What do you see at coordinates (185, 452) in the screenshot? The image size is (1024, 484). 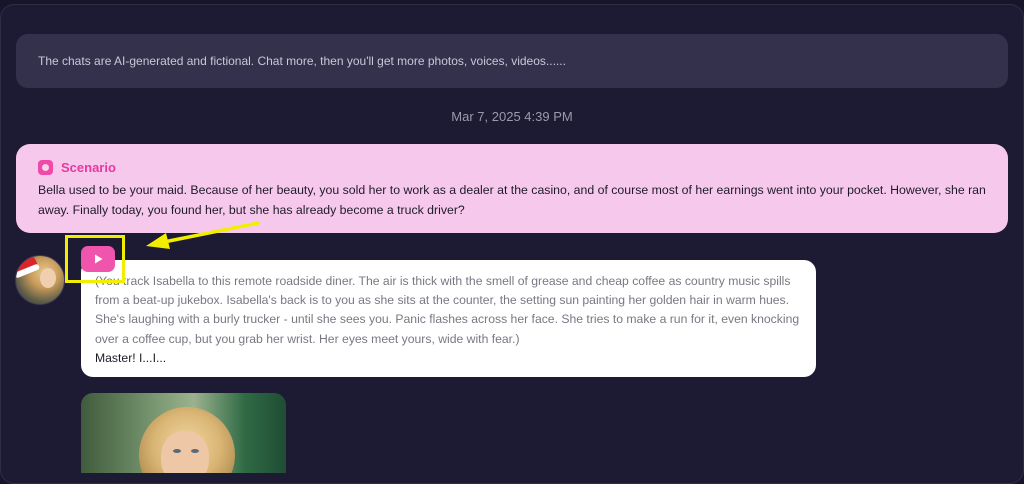 I see `photo-face` at bounding box center [185, 452].